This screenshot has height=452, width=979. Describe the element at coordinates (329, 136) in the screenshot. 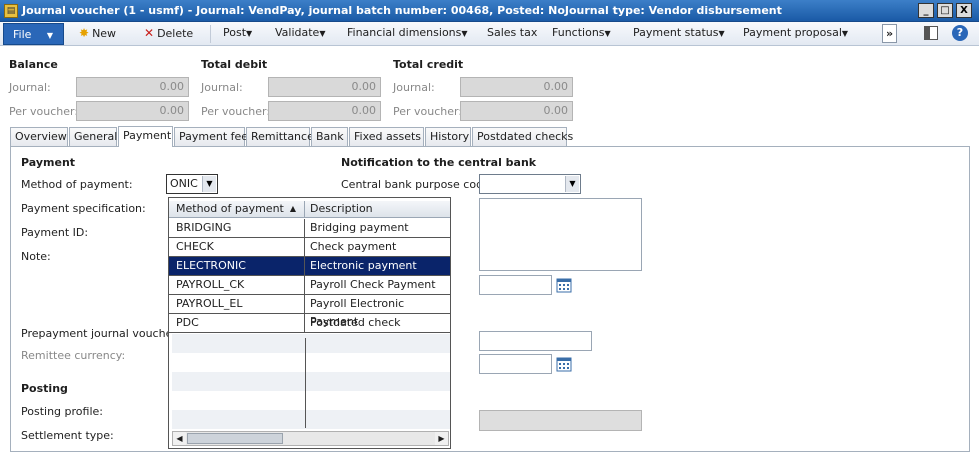

I see `tab-bank: Bank` at that location.